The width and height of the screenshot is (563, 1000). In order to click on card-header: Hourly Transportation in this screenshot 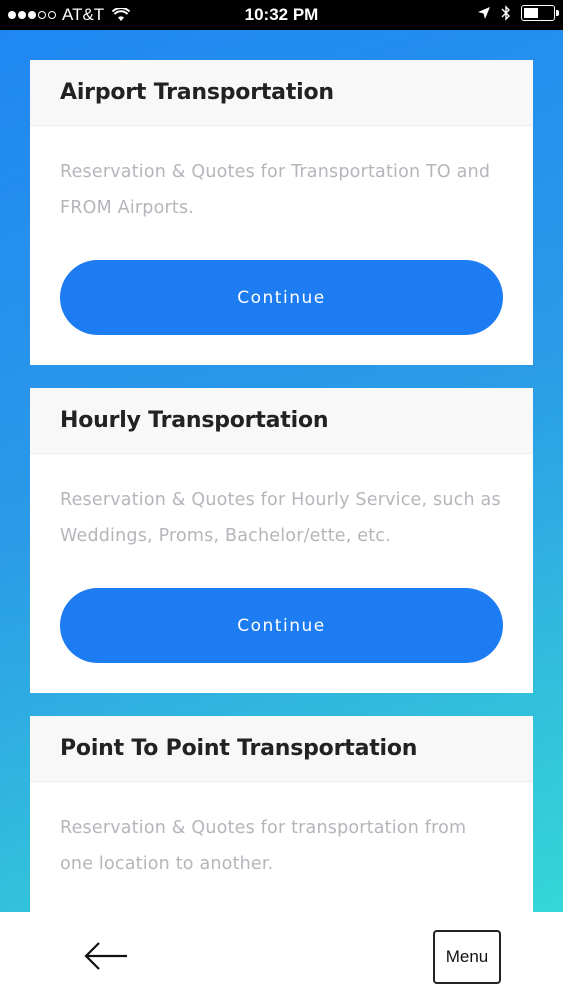, I will do `click(281, 421)`.